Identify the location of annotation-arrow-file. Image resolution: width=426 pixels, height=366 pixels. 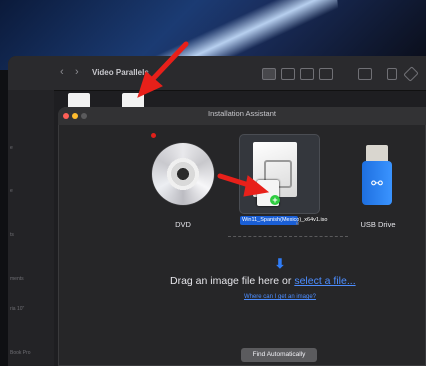
(243, 185).